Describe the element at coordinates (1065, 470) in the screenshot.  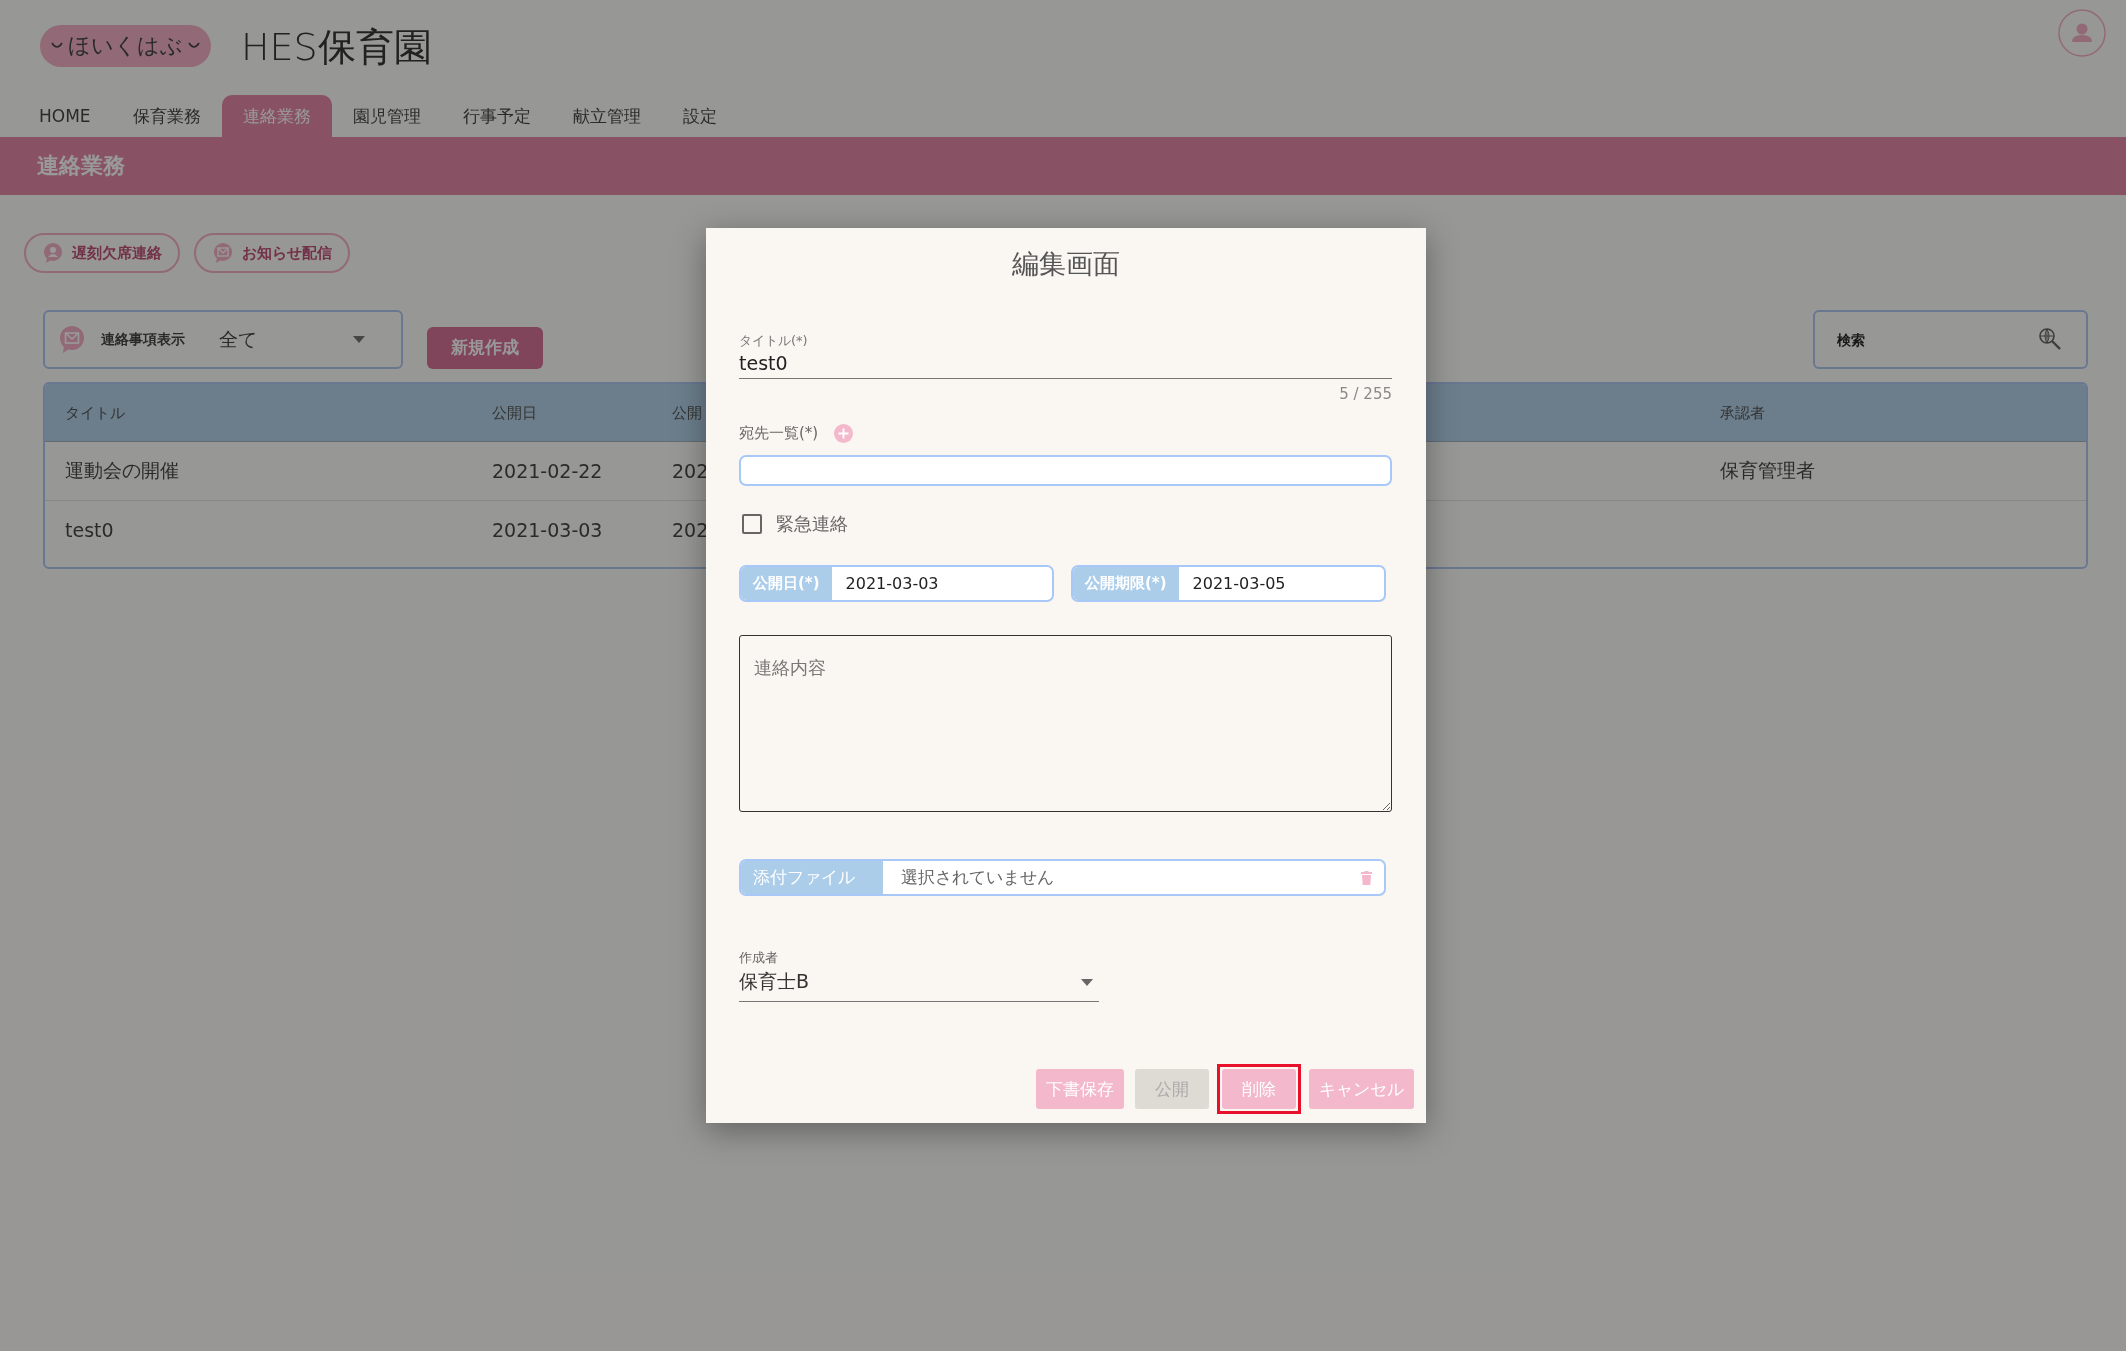
I see `recipients-field` at that location.